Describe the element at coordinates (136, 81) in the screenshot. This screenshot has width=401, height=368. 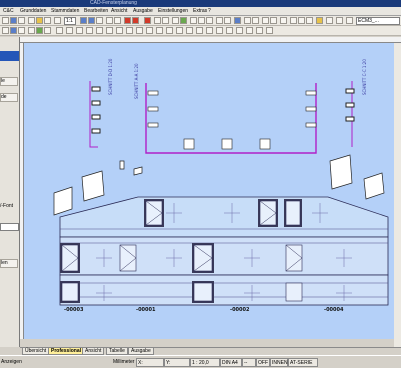
I see `section-mid-label: SCHNITT A-A 1:20` at that location.